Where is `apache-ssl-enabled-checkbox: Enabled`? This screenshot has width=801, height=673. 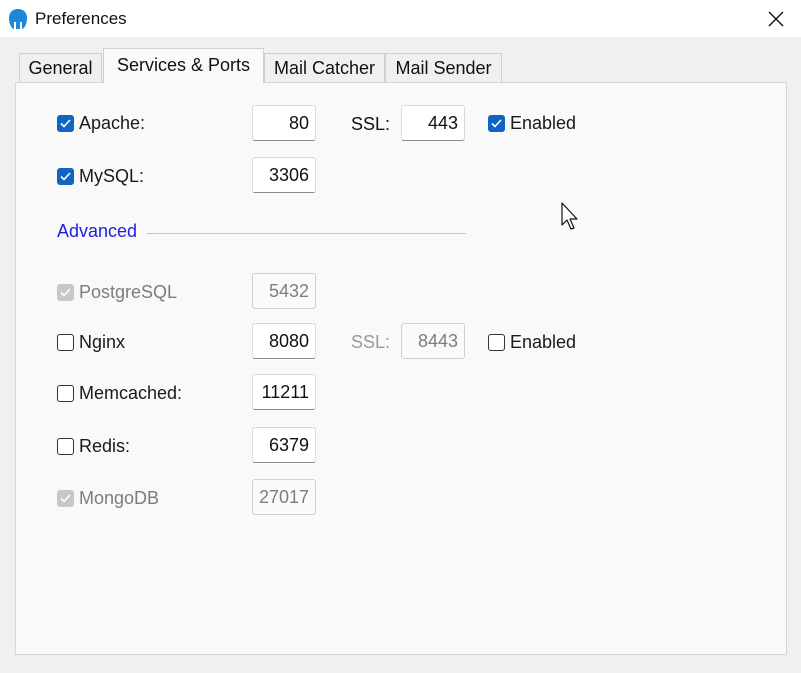
apache-ssl-enabled-checkbox: Enabled is located at coordinates (532, 123).